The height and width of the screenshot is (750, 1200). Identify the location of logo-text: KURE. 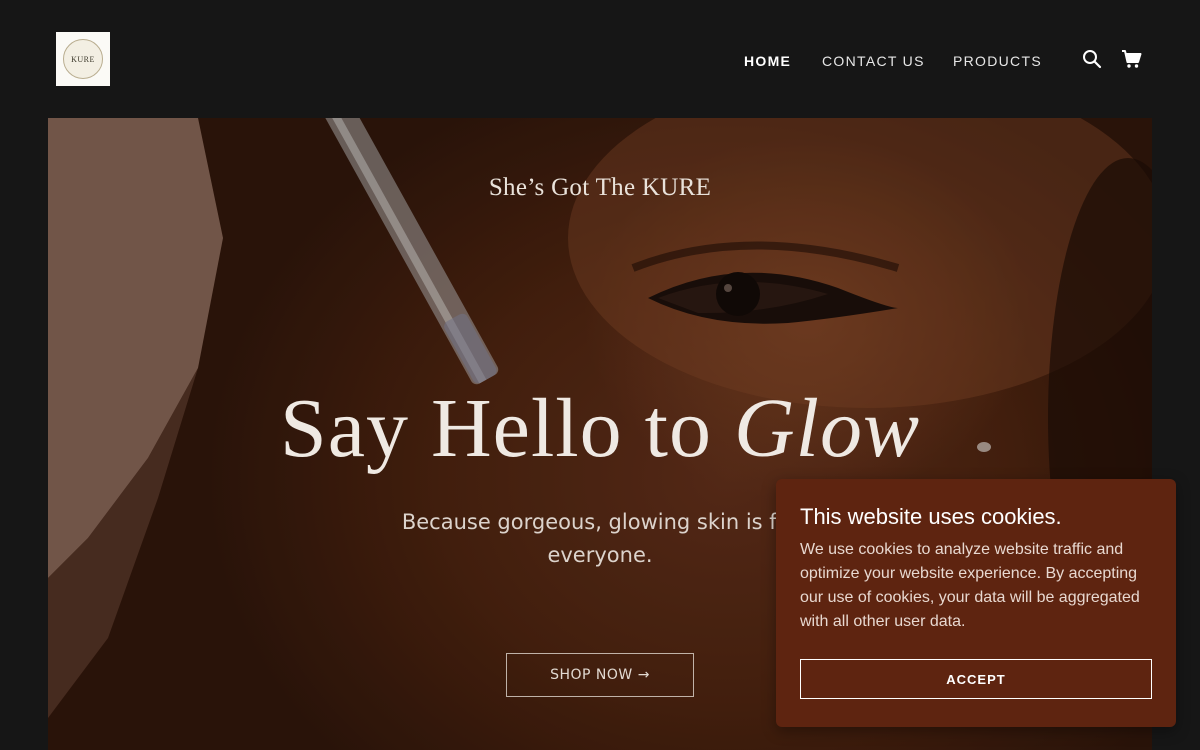
(83, 59).